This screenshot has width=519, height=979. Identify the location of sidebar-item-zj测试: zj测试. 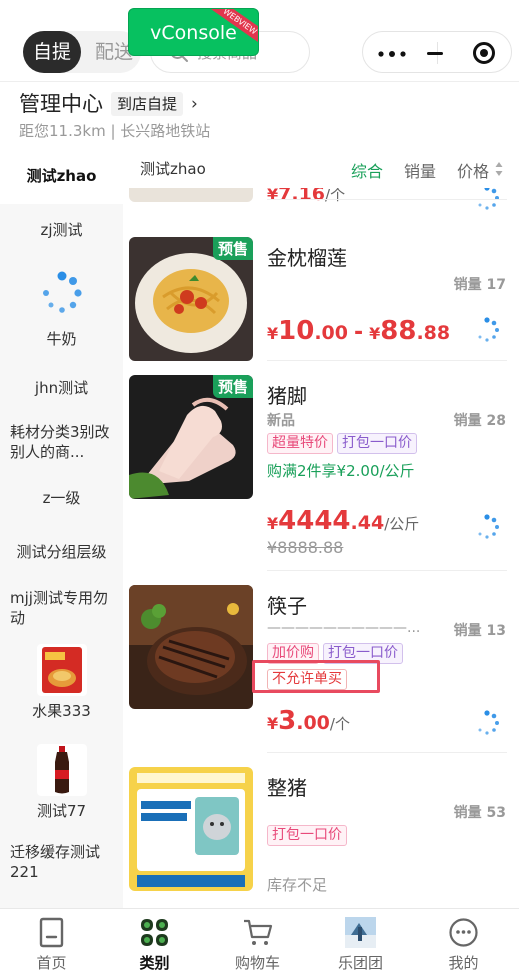
(61, 230).